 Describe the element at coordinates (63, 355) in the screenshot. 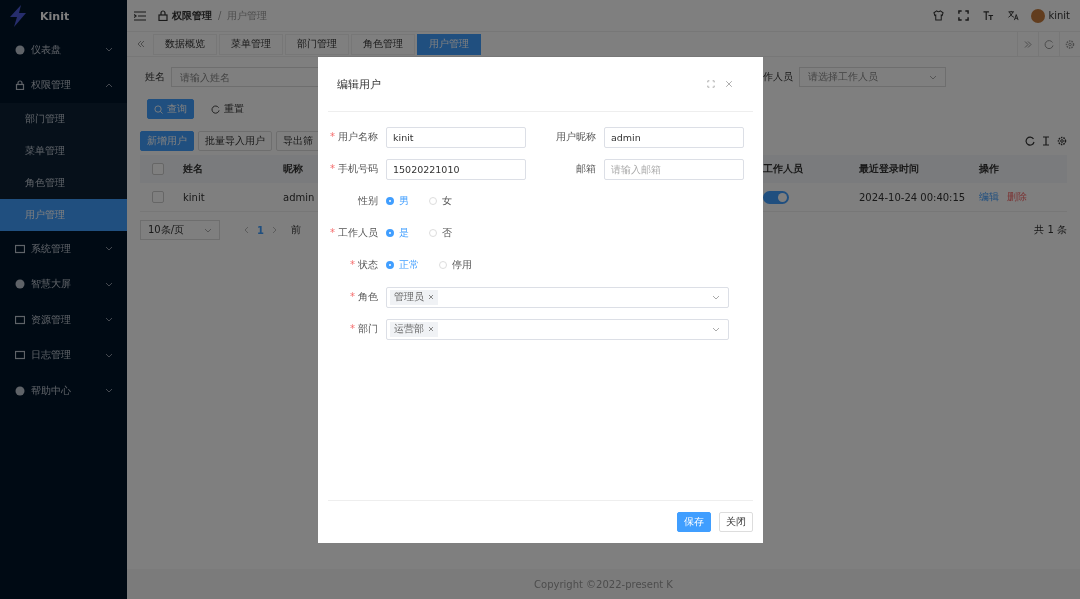

I see `sidebar-item: 日志管理` at that location.